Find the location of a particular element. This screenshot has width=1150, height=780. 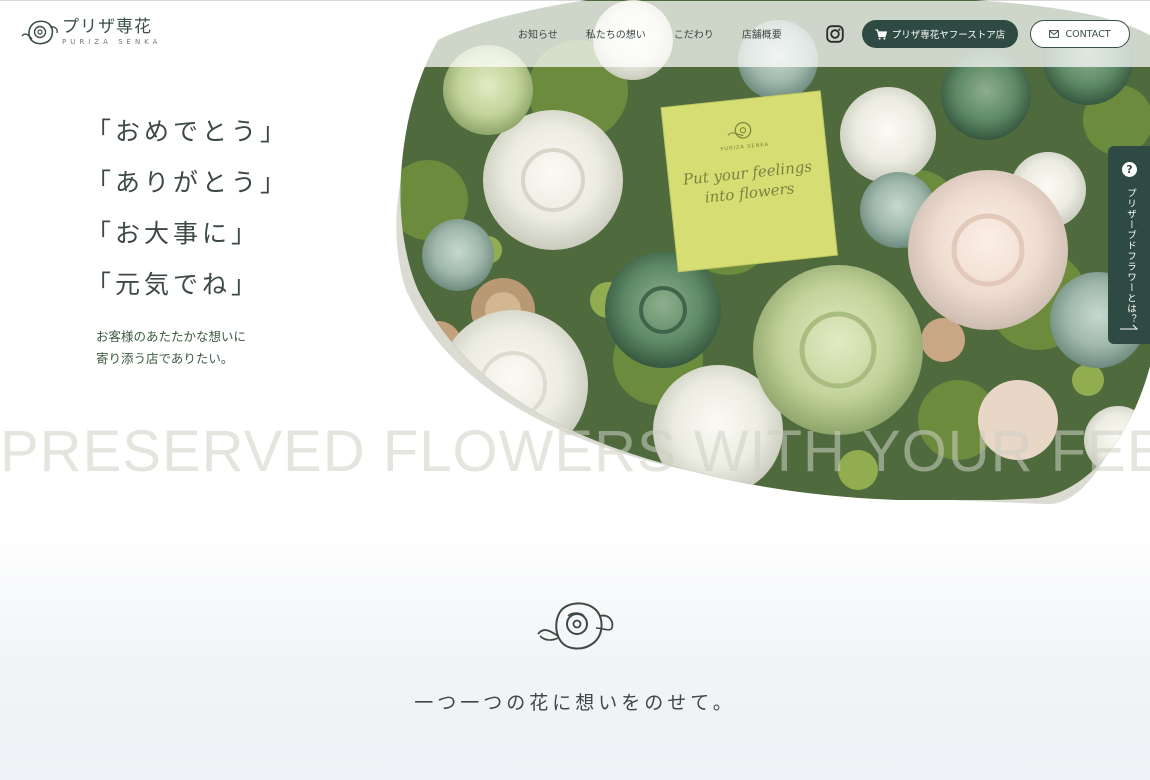

nav-our-thoughts: 私たちの想い is located at coordinates (616, 33).